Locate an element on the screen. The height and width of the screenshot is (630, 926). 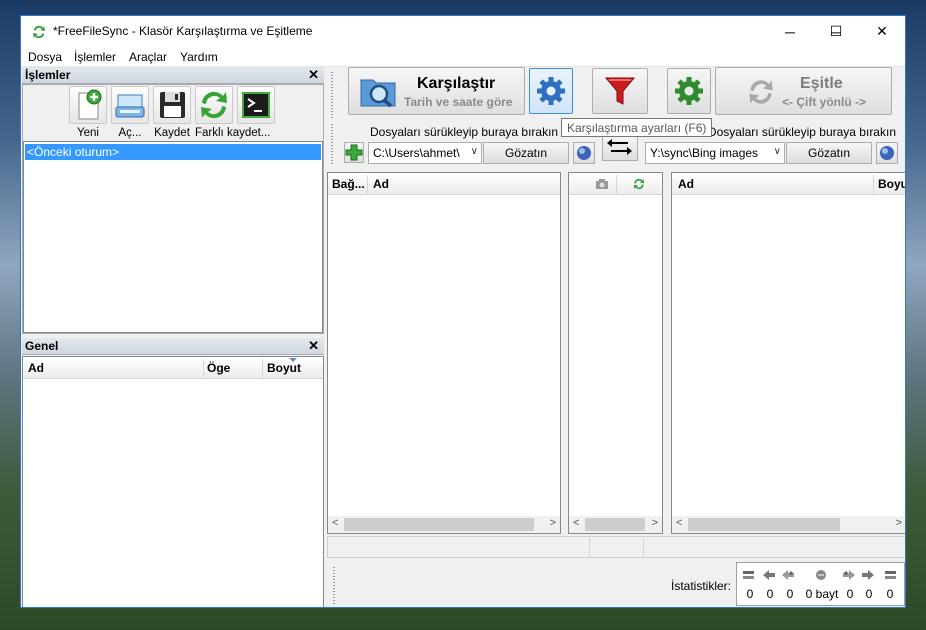
stat-update-left: 0 is located at coordinates (770, 594).